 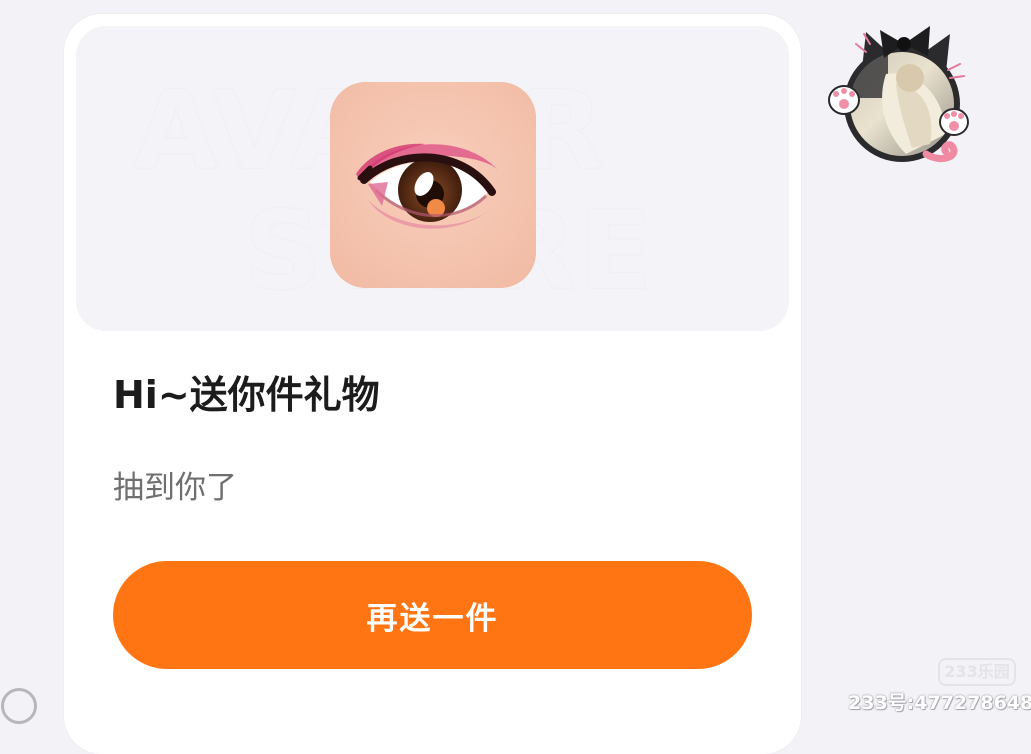 What do you see at coordinates (432, 615) in the screenshot?
I see `send-again-button: 再送一件` at bounding box center [432, 615].